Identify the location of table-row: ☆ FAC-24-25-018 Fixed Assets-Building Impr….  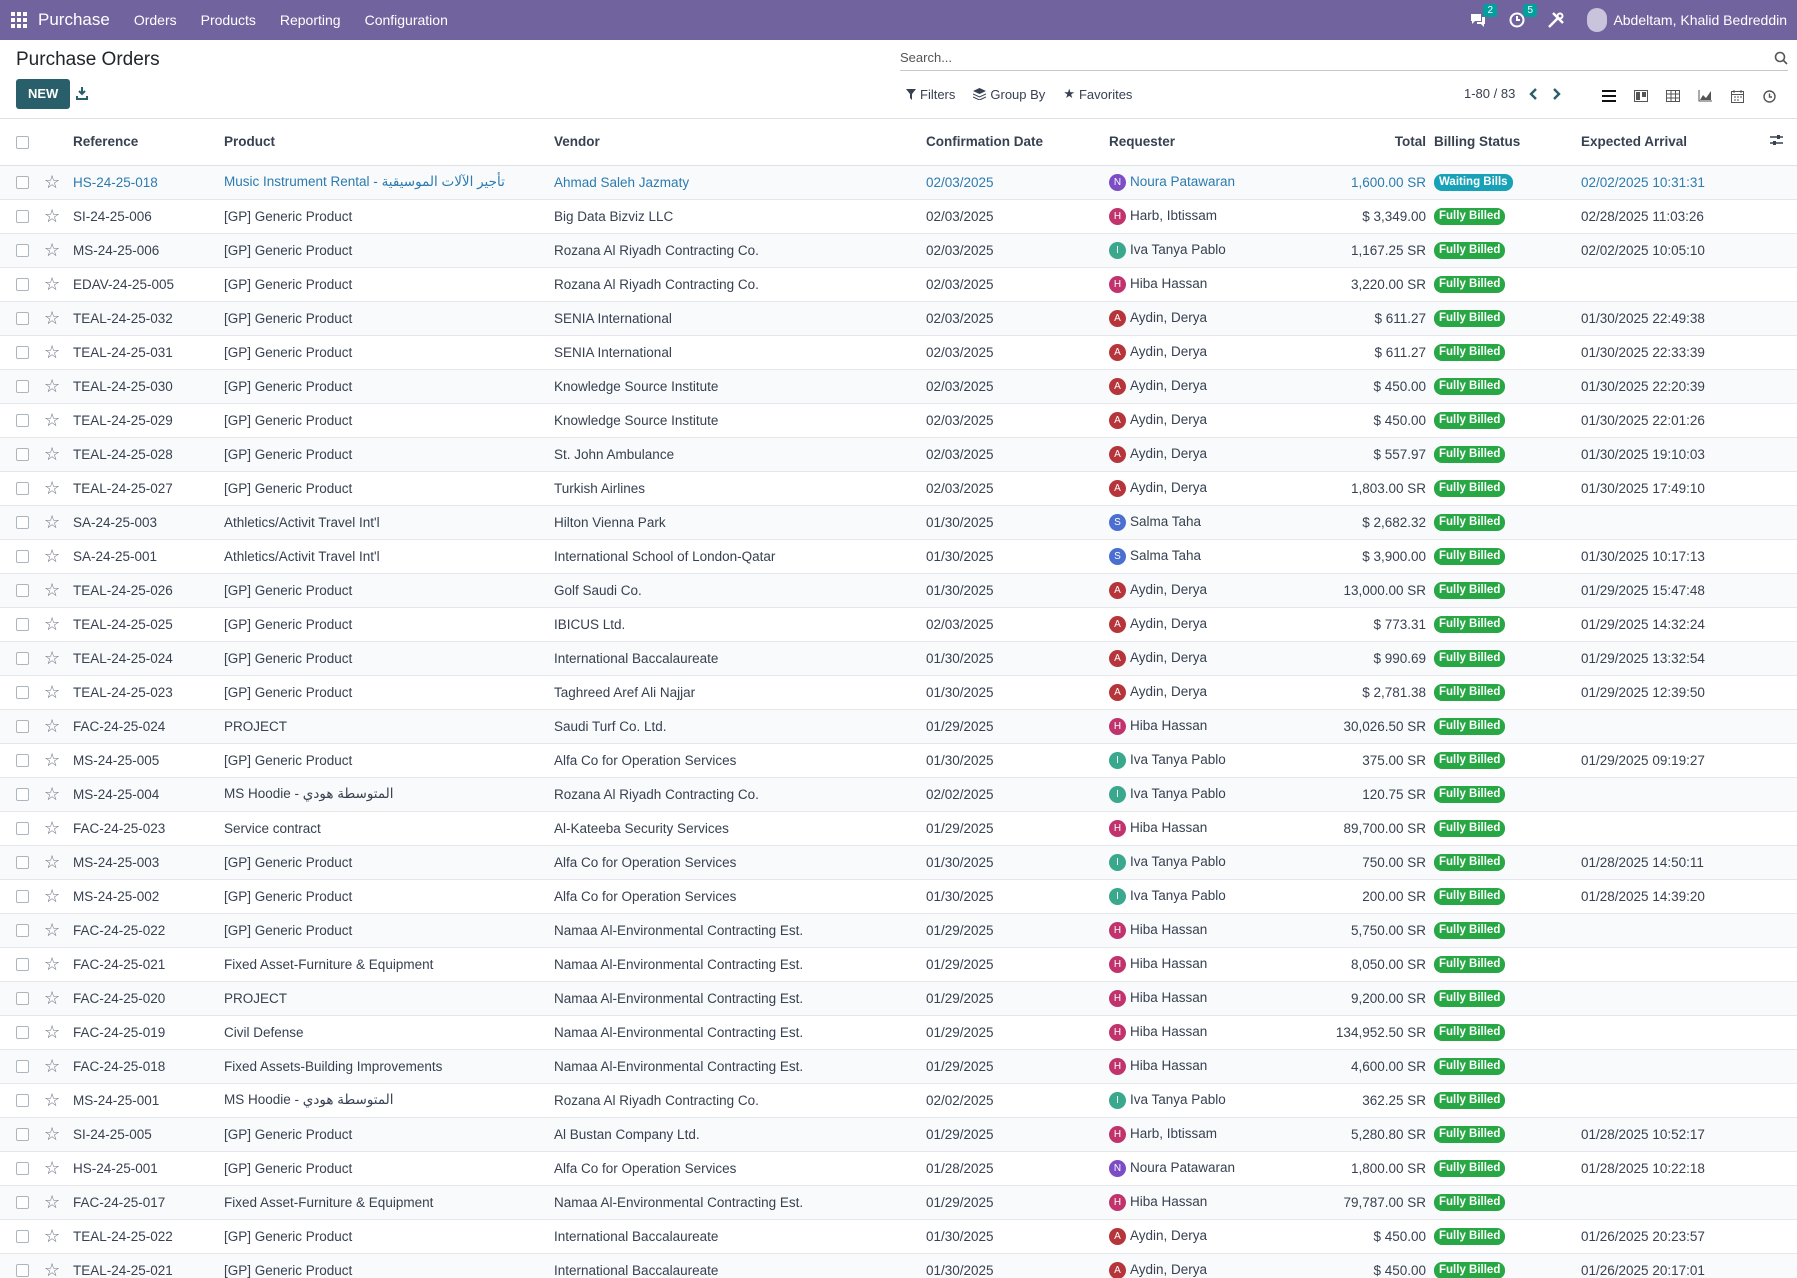
(898, 1066).